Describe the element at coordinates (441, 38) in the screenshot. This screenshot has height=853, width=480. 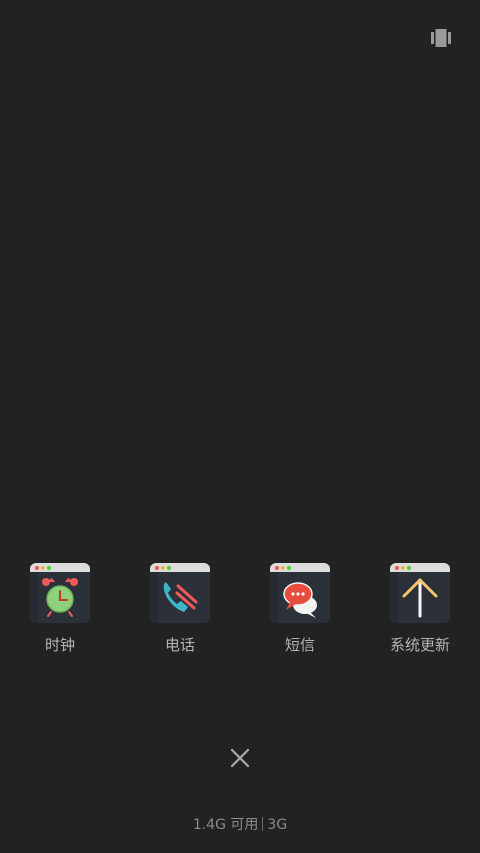
I see `stacked-cards-icon` at that location.